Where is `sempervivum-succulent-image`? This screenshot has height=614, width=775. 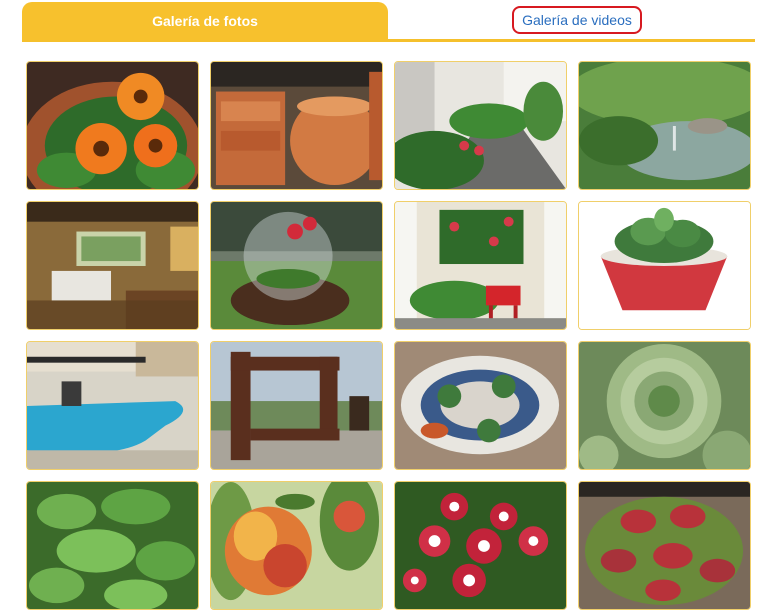
sempervivum-succulent-image is located at coordinates (664, 405).